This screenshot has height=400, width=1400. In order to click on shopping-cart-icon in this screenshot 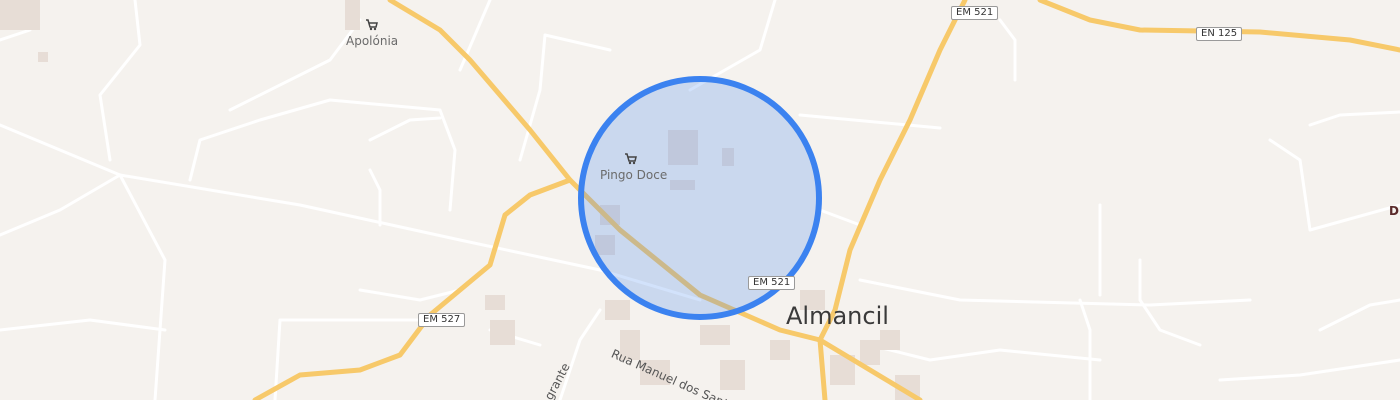, I will do `click(372, 25)`.